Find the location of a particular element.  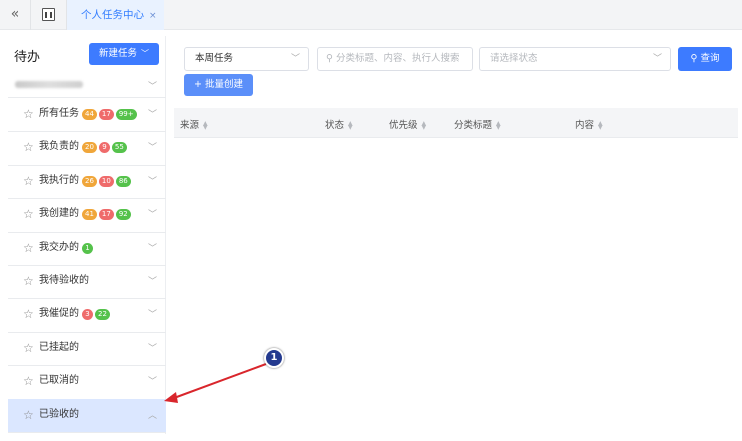

tab-personal-task-center: 个人任务中心 × is located at coordinates (115, 15).